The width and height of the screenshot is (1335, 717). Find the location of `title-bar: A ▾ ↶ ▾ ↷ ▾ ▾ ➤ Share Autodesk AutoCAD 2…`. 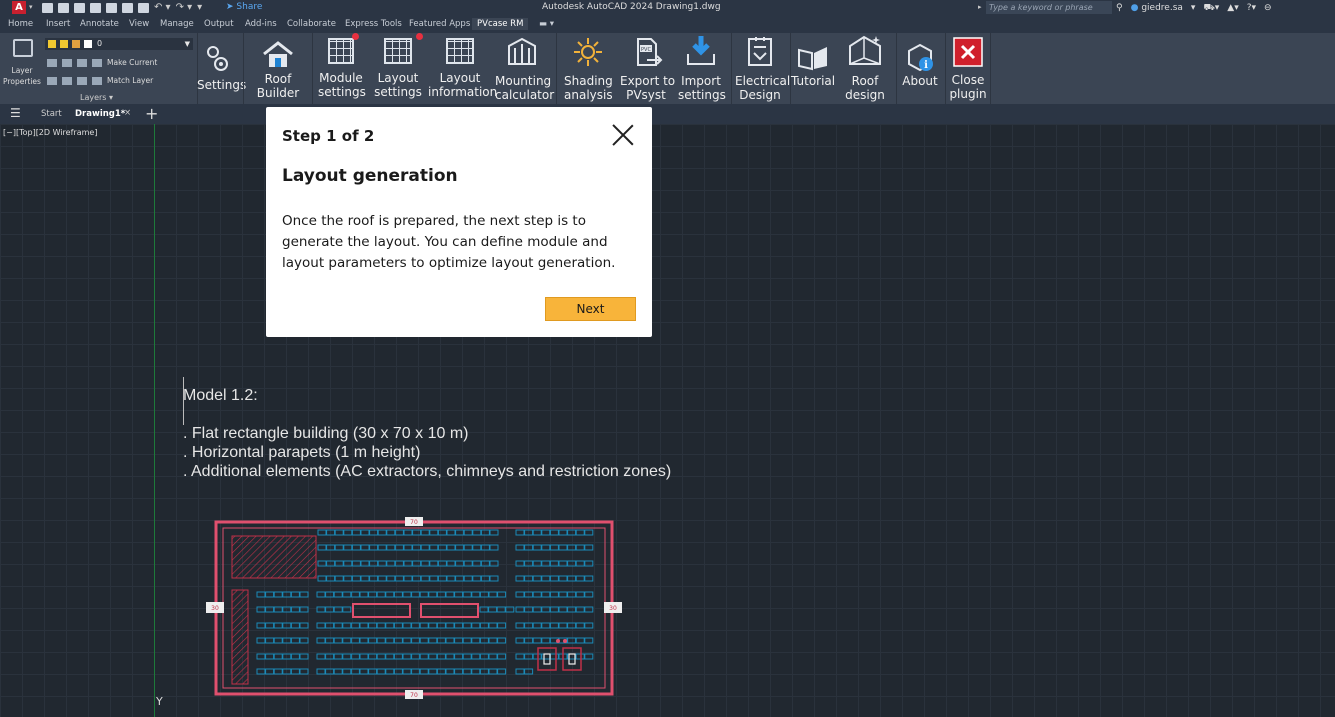

title-bar: A ▾ ↶ ▾ ↷ ▾ ▾ ➤ Share Autodesk AutoCAD 2… is located at coordinates (667, 8).